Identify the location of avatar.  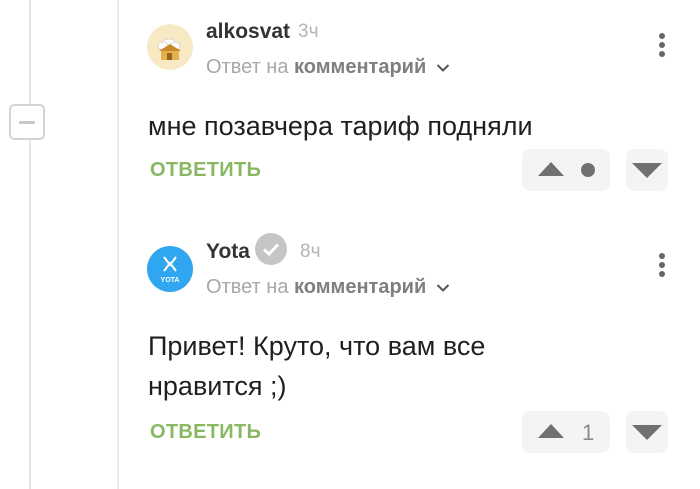
(170, 47).